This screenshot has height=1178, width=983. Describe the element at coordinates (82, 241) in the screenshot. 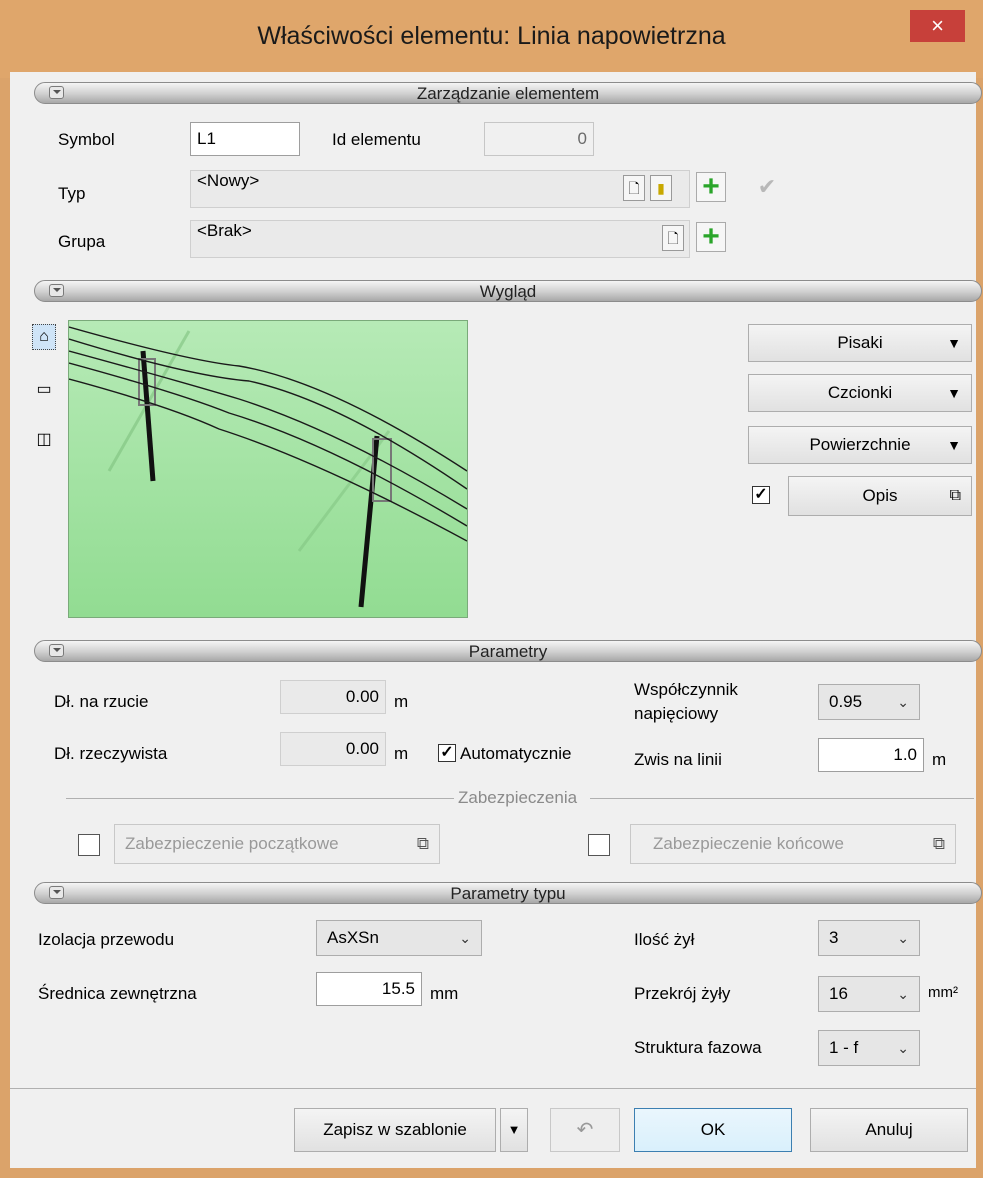

I see `group-label: Grupa` at that location.